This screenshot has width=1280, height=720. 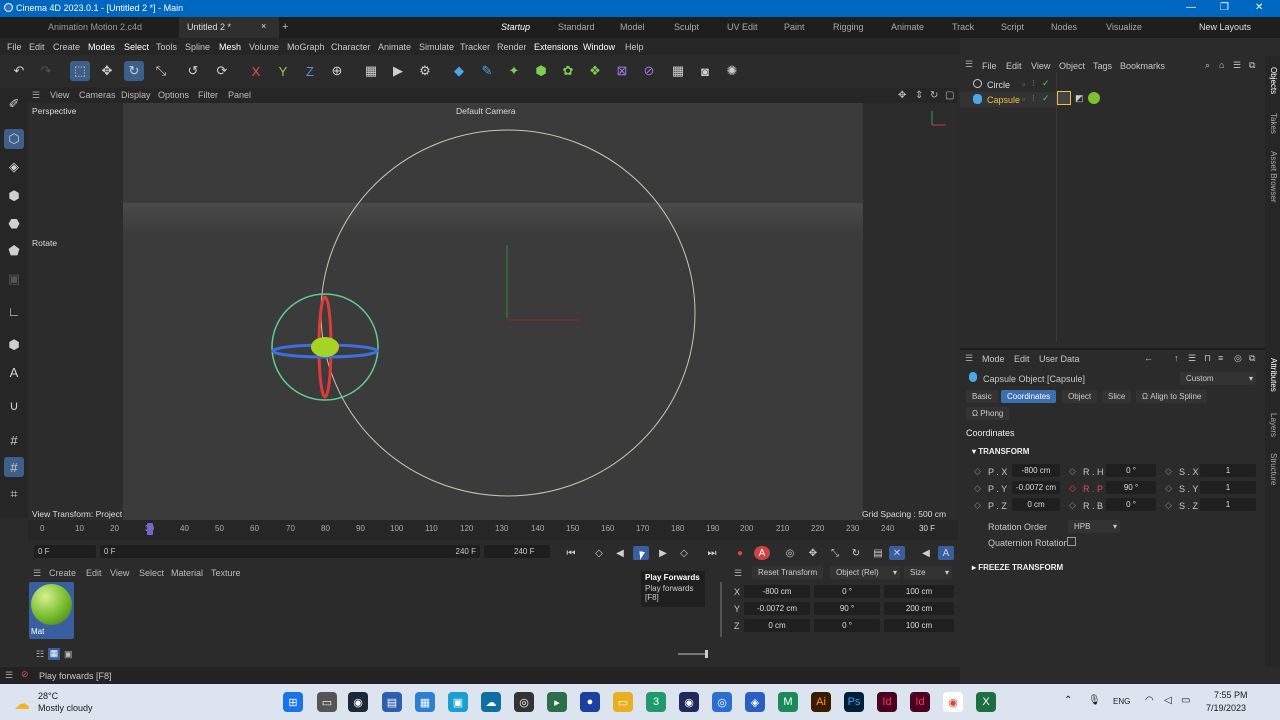 What do you see at coordinates (14, 196) in the screenshot?
I see `points-mode-icon: ⬢` at bounding box center [14, 196].